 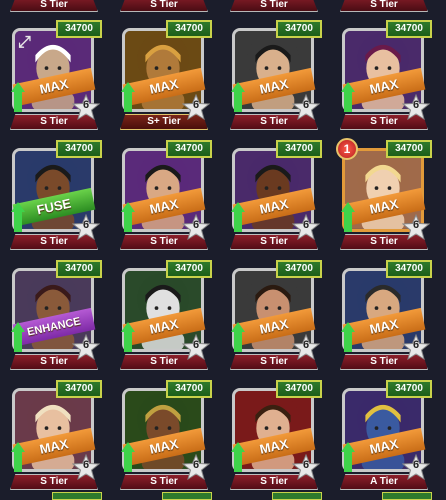 What do you see at coordinates (54, 73) in the screenshot?
I see `character-card: 34700 MAX 6 S Tier ⤢` at bounding box center [54, 73].